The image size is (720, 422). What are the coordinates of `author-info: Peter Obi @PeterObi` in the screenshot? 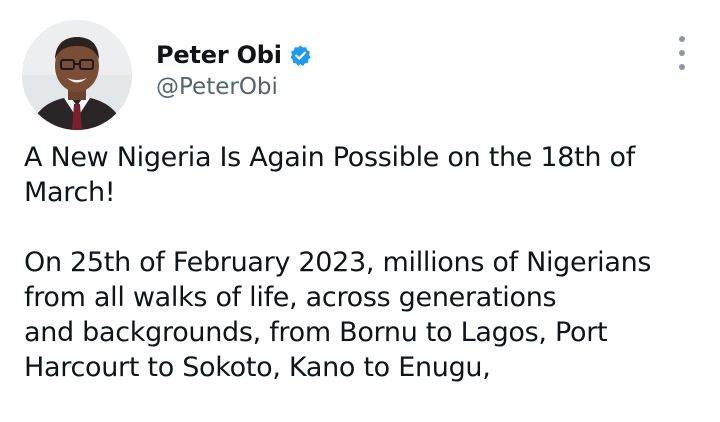 It's located at (234, 69).